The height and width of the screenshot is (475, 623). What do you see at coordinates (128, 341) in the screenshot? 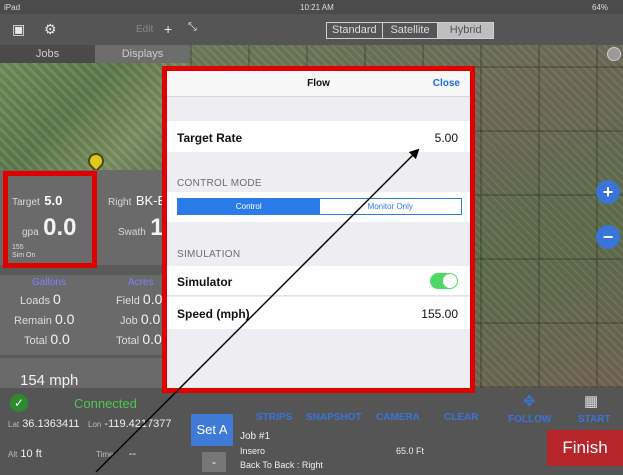
I see `acres-total-label: Total` at bounding box center [128, 341].